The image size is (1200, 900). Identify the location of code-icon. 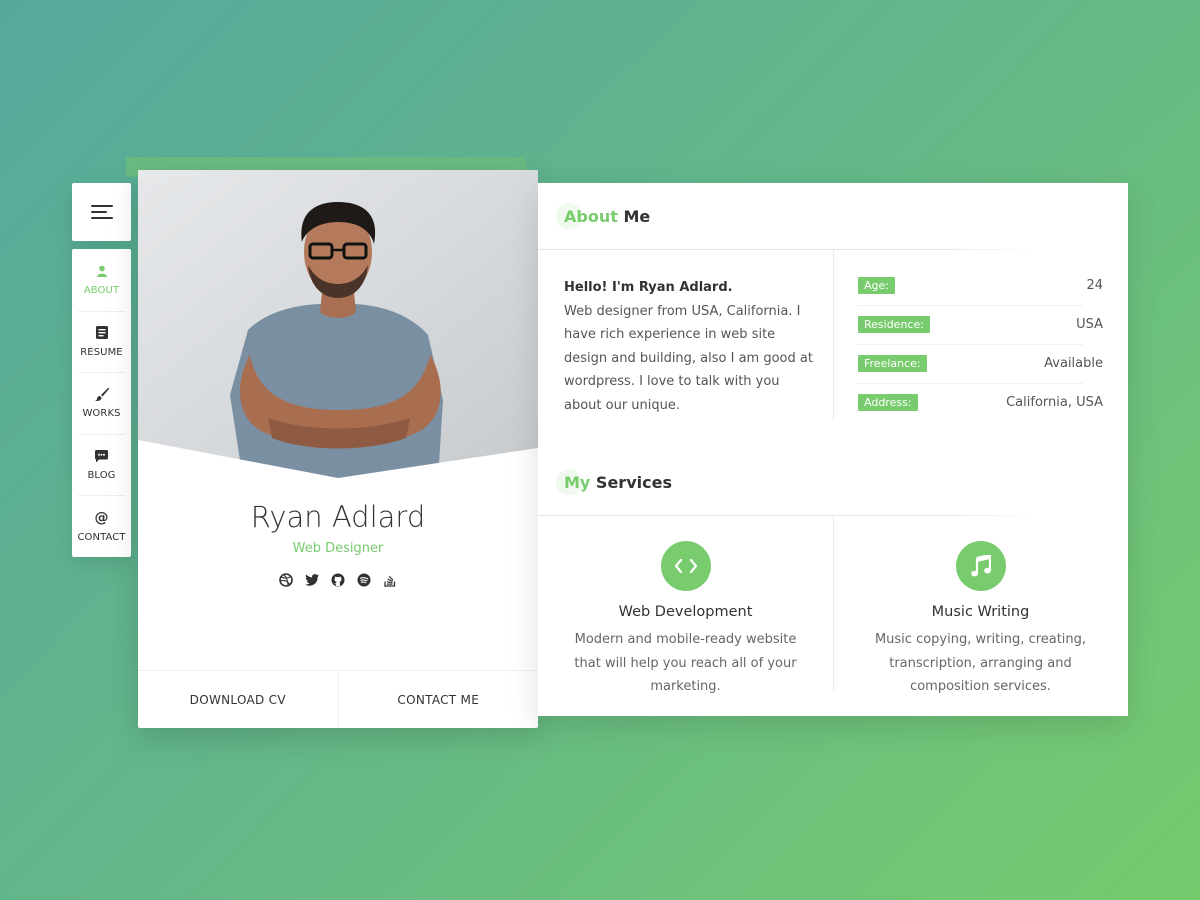
(685, 566).